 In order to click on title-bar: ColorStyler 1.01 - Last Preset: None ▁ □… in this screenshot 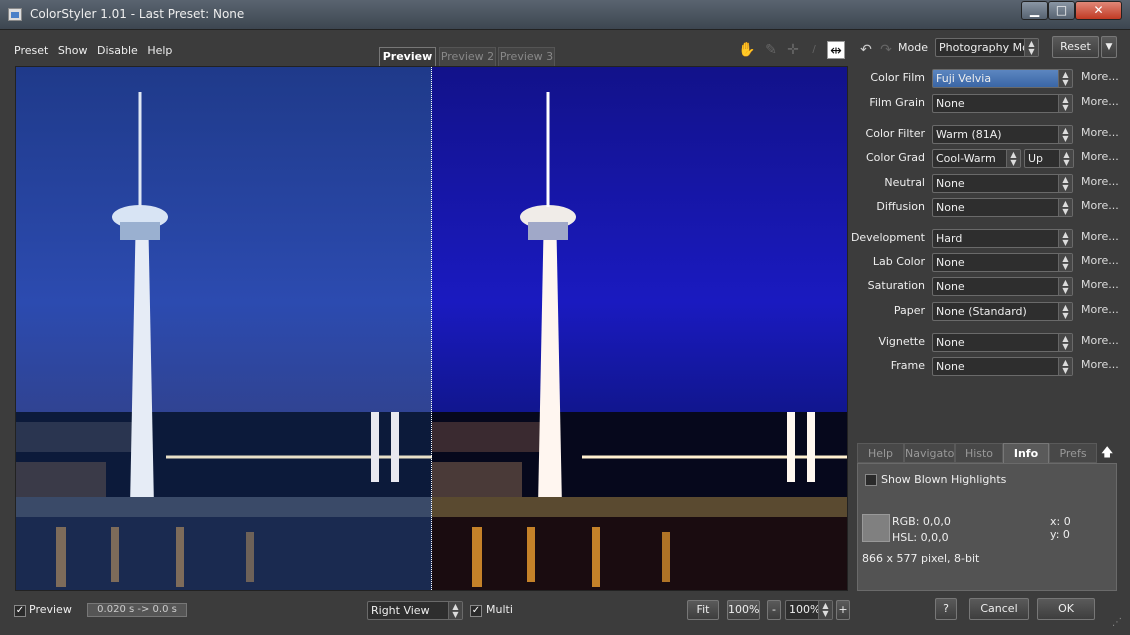, I will do `click(565, 15)`.